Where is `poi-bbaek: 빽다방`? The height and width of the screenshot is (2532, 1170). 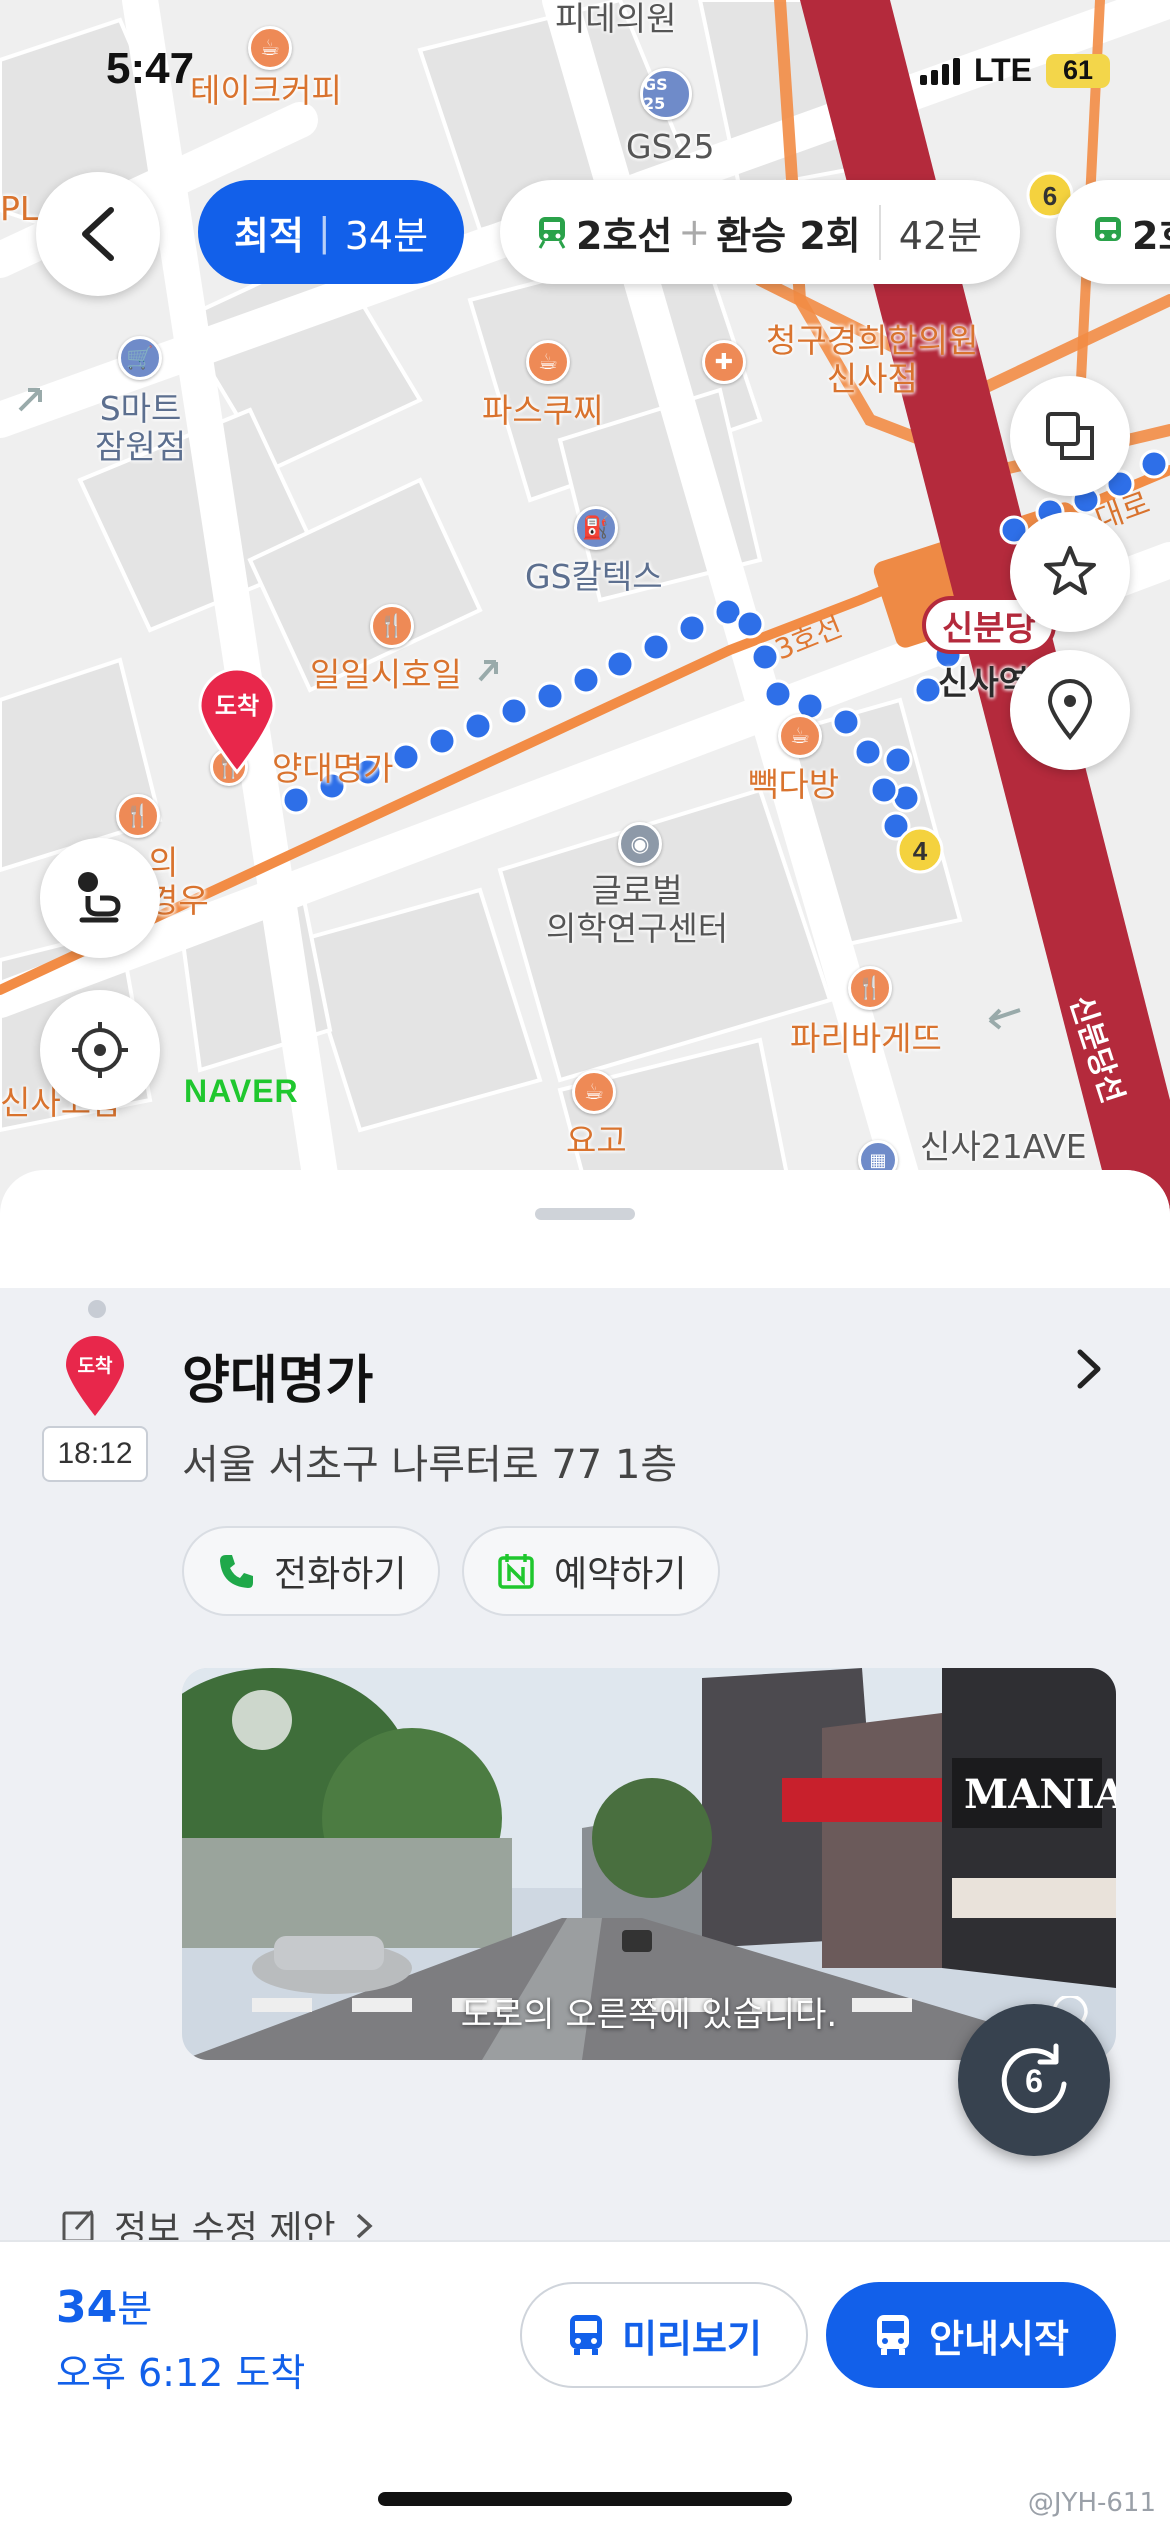
poi-bbaek: 빽다방 is located at coordinates (793, 785).